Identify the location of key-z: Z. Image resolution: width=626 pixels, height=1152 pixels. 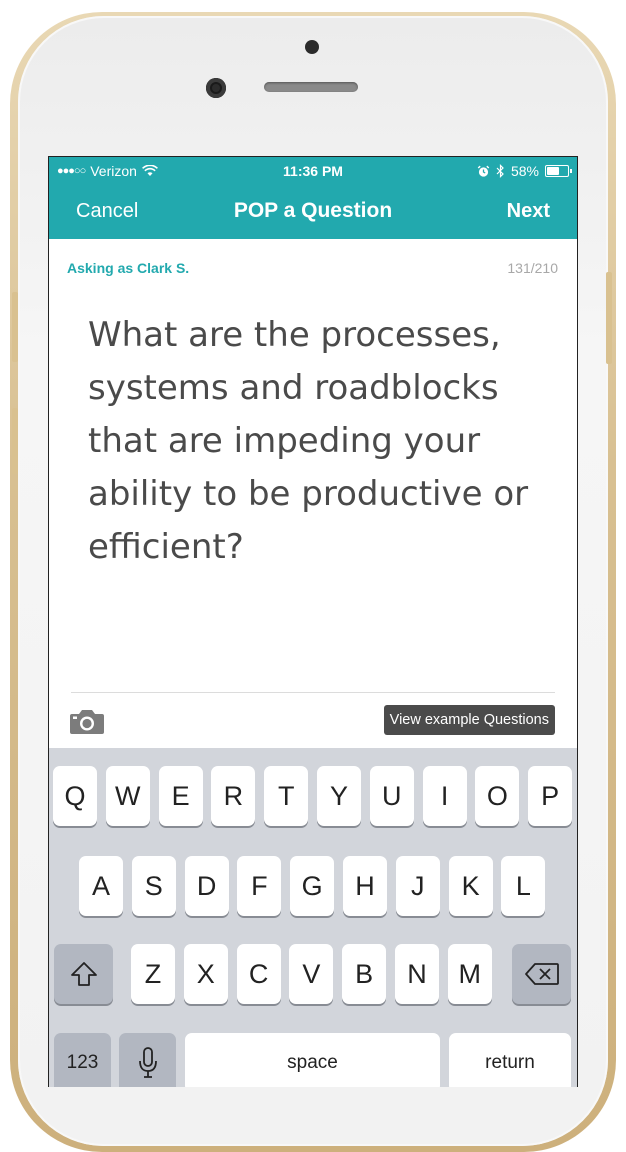
(153, 974).